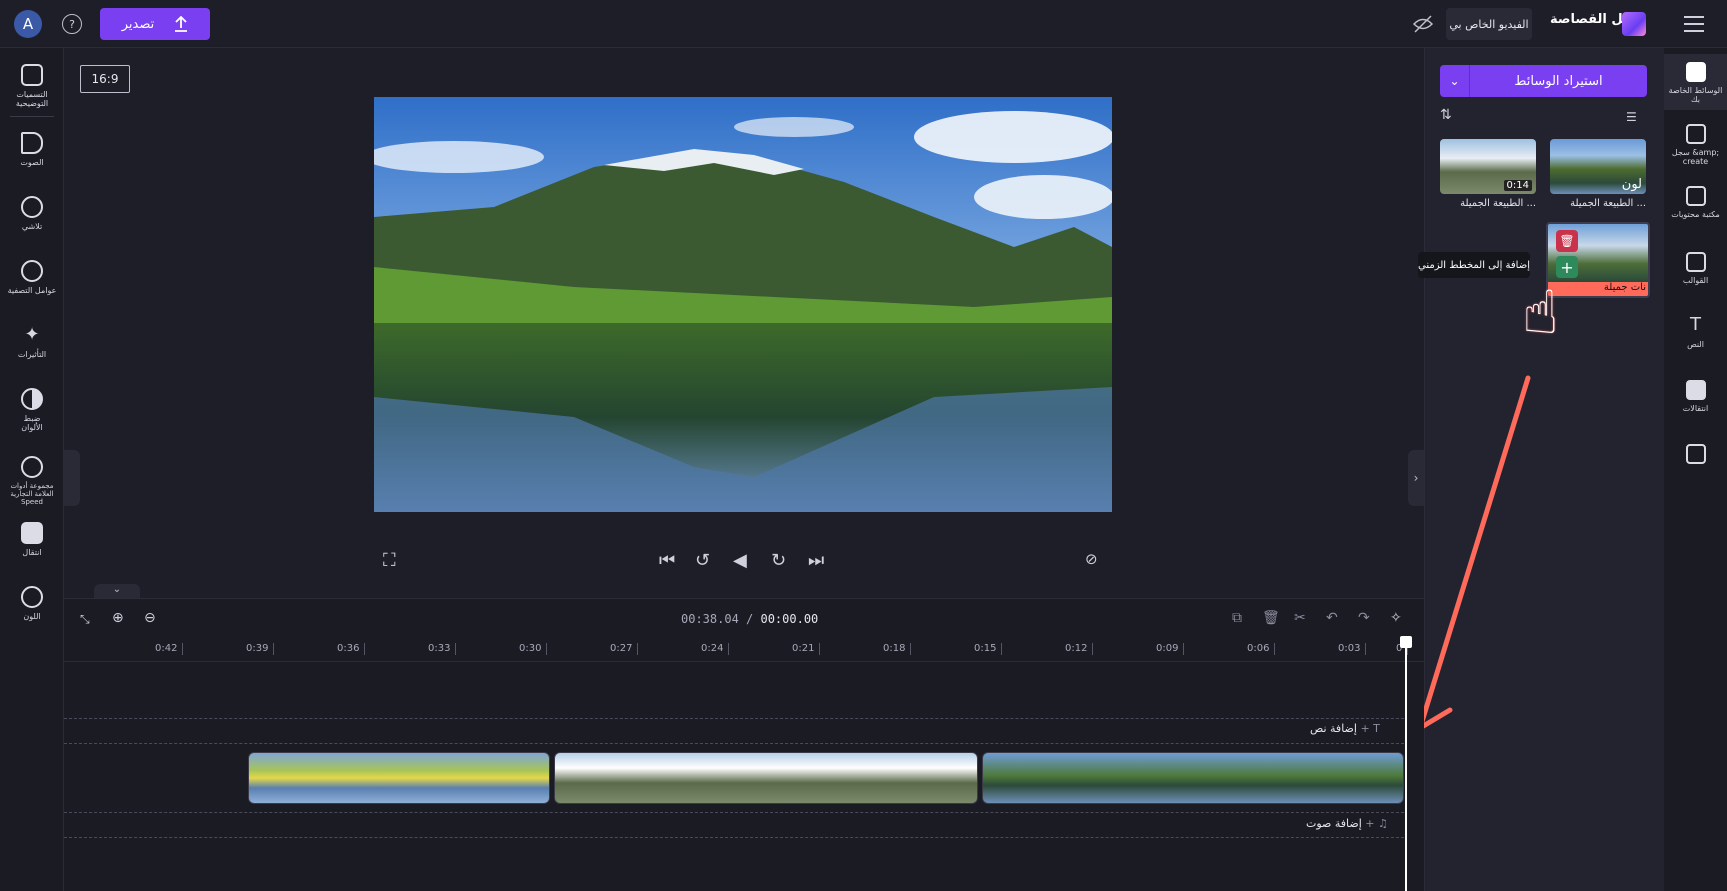  I want to click on right-item-transitions: انتقالات, so click(1695, 396).